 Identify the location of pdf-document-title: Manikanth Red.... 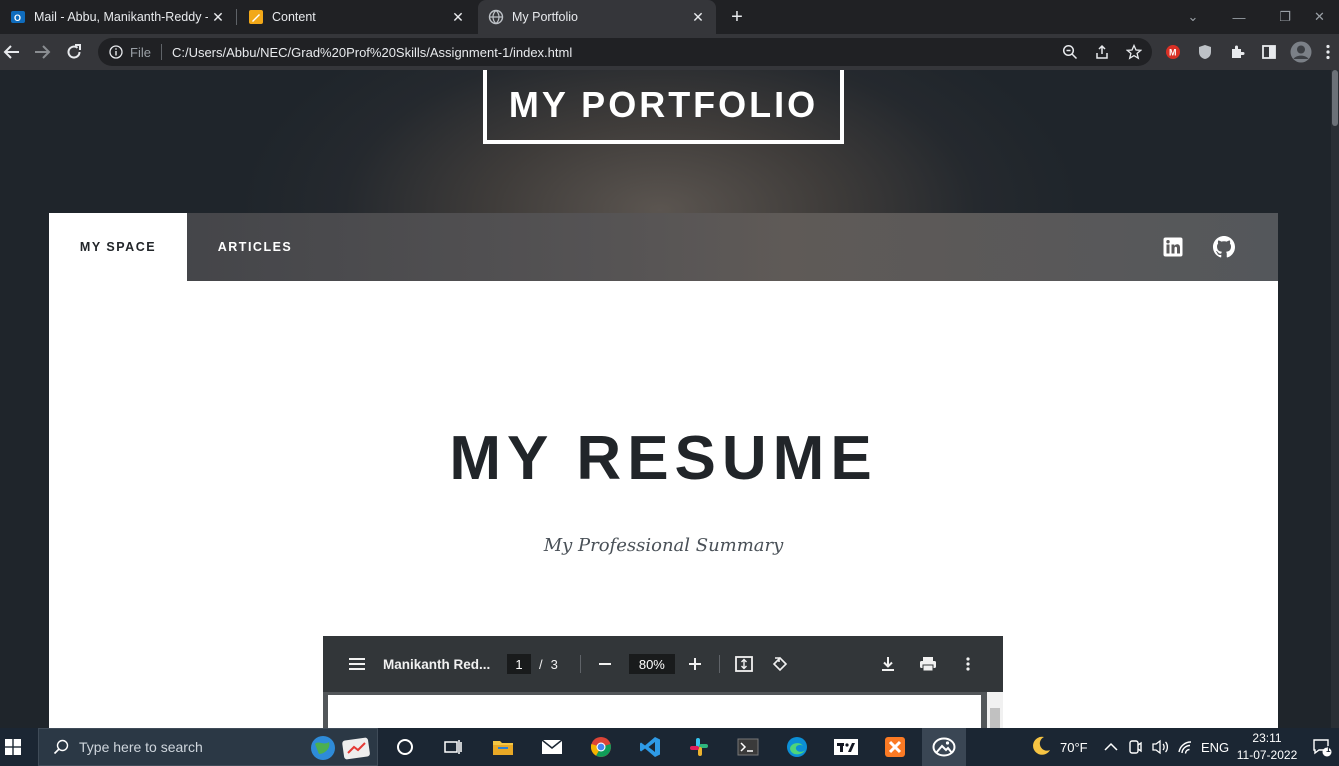
(437, 664).